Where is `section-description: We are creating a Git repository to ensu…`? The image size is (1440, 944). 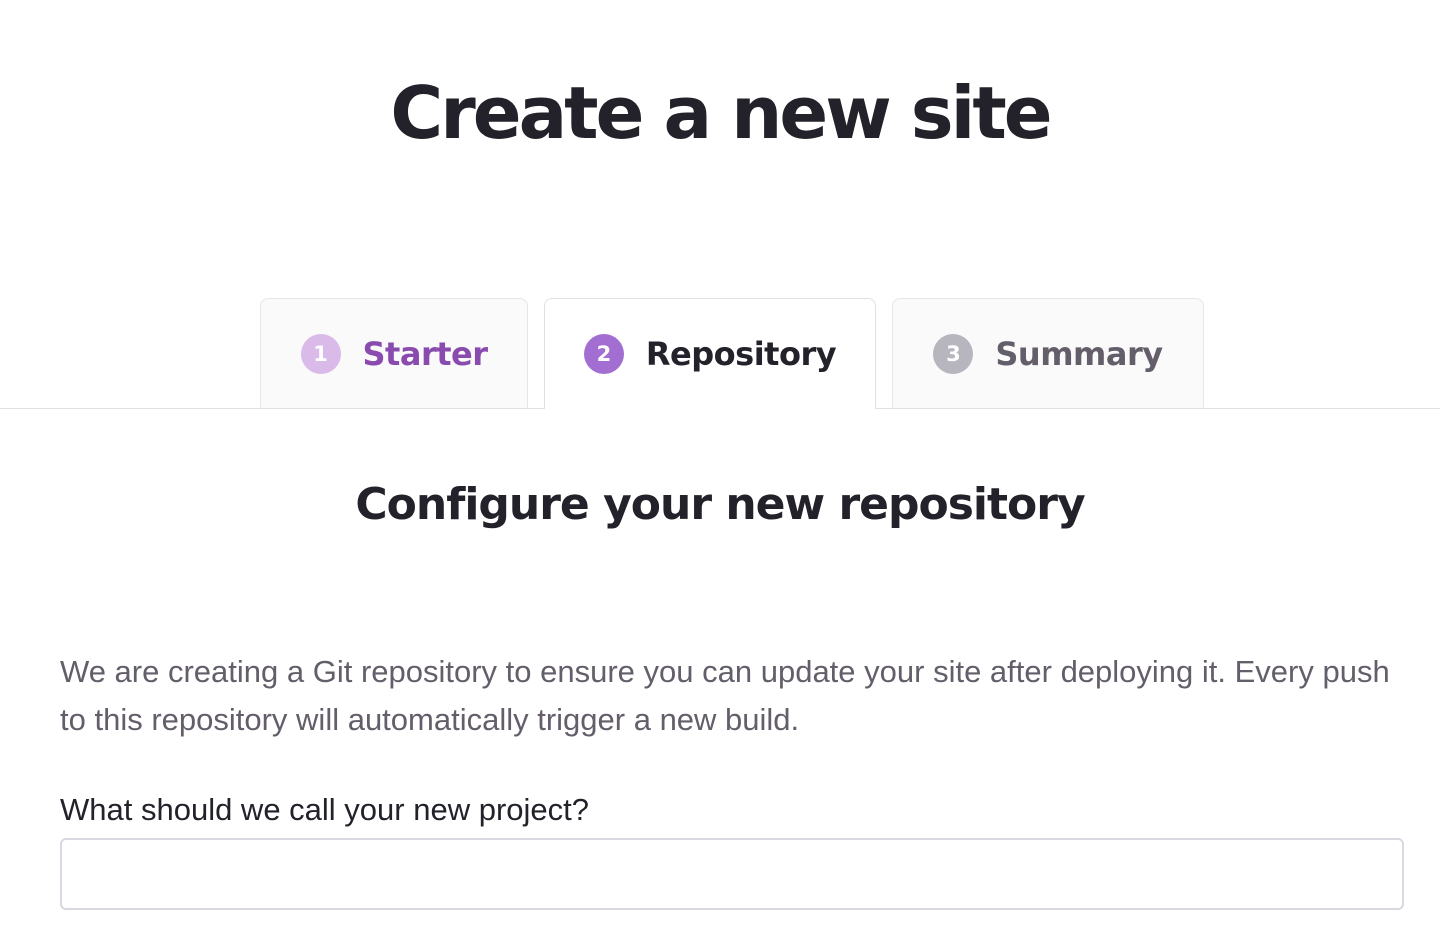 section-description: We are creating a Git repository to ensu… is located at coordinates (725, 695).